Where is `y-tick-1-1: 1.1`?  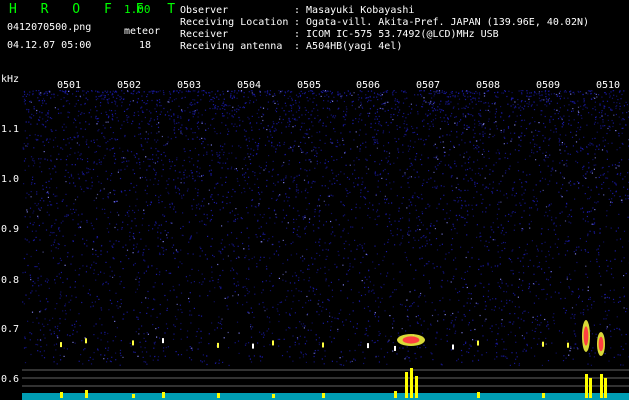 y-tick-1-1: 1.1 is located at coordinates (10, 129).